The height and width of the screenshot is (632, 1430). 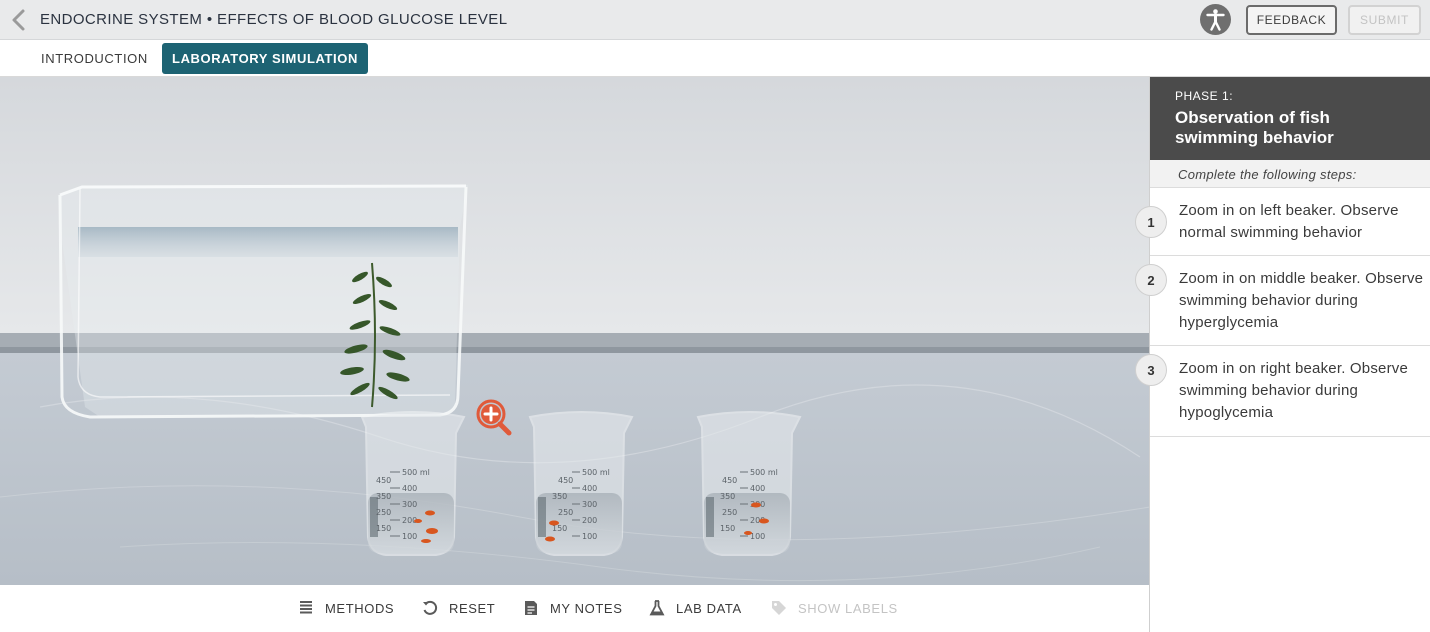 I want to click on show-labels-button: SHOW LABELS, so click(x=834, y=608).